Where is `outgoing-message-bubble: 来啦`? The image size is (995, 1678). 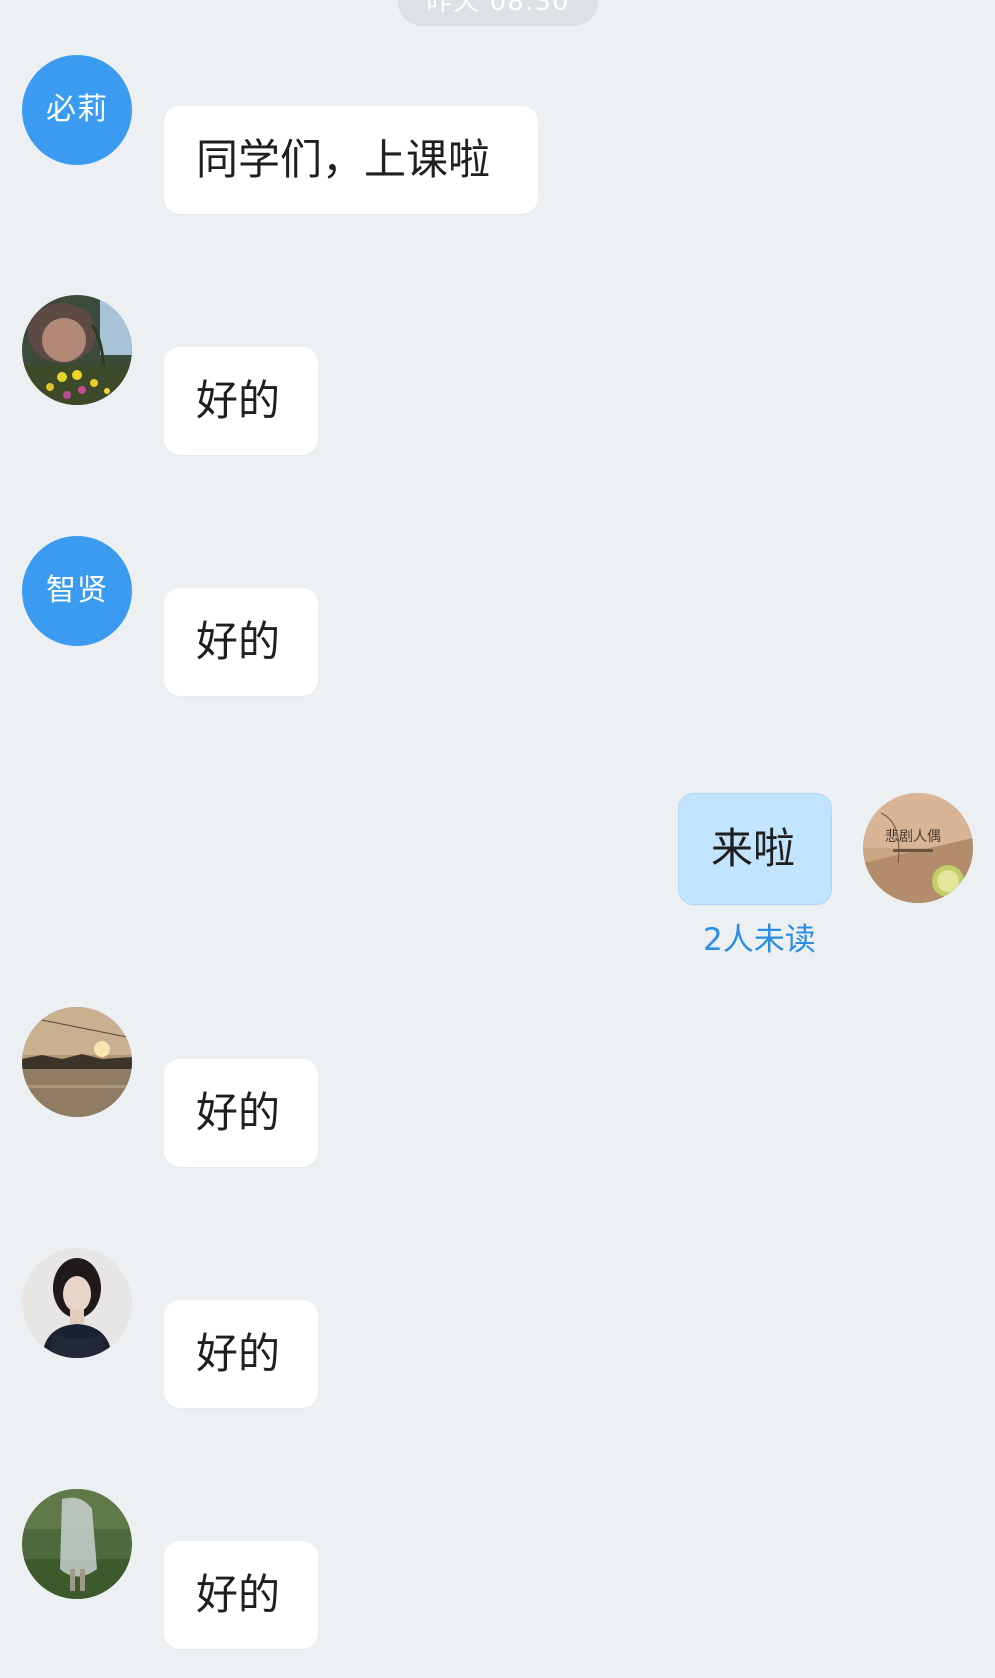 outgoing-message-bubble: 来啦 is located at coordinates (755, 849).